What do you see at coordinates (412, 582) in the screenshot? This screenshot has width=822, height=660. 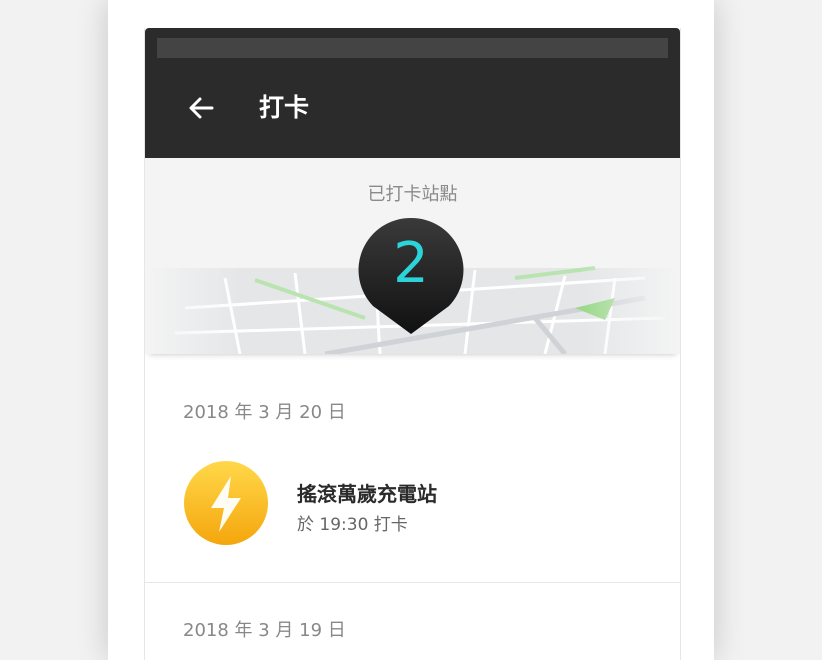 I see `divider` at bounding box center [412, 582].